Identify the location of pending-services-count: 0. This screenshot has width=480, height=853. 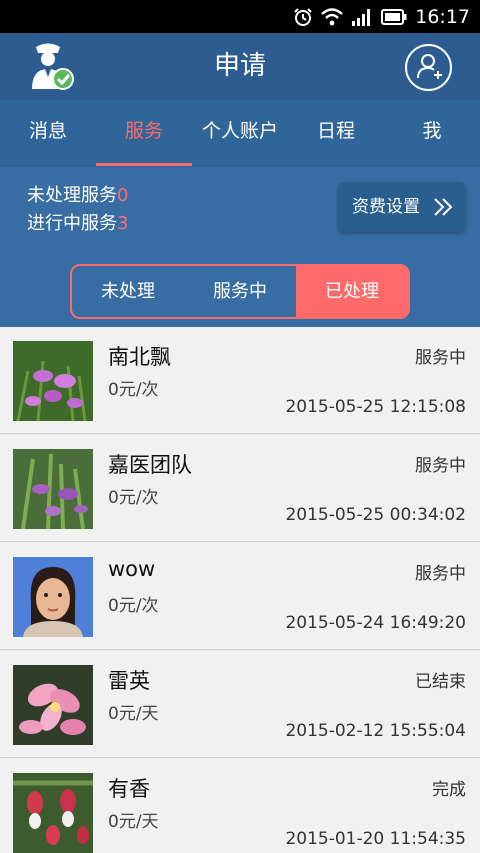
(123, 195).